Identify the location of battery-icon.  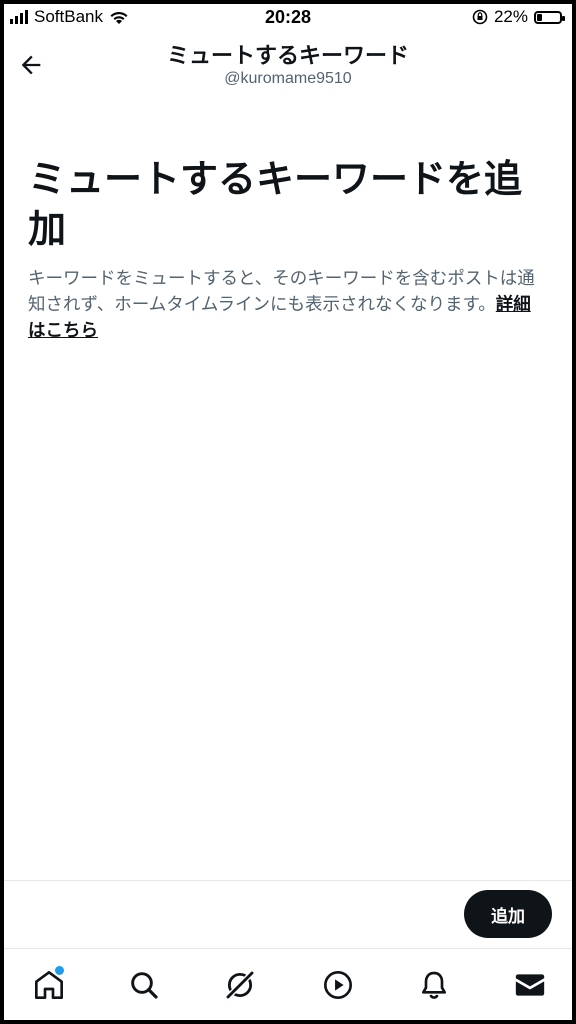
(549, 17).